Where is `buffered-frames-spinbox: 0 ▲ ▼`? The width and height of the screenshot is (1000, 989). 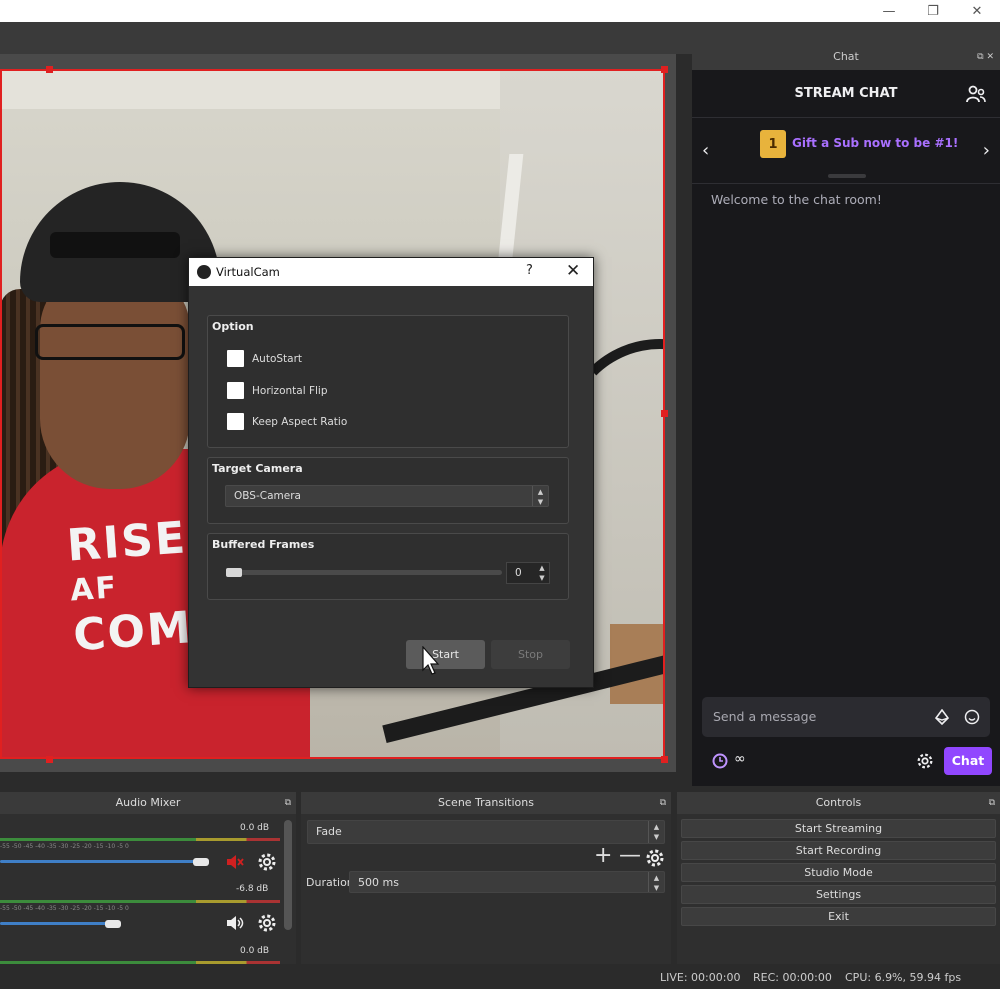 buffered-frames-spinbox: 0 ▲ ▼ is located at coordinates (528, 573).